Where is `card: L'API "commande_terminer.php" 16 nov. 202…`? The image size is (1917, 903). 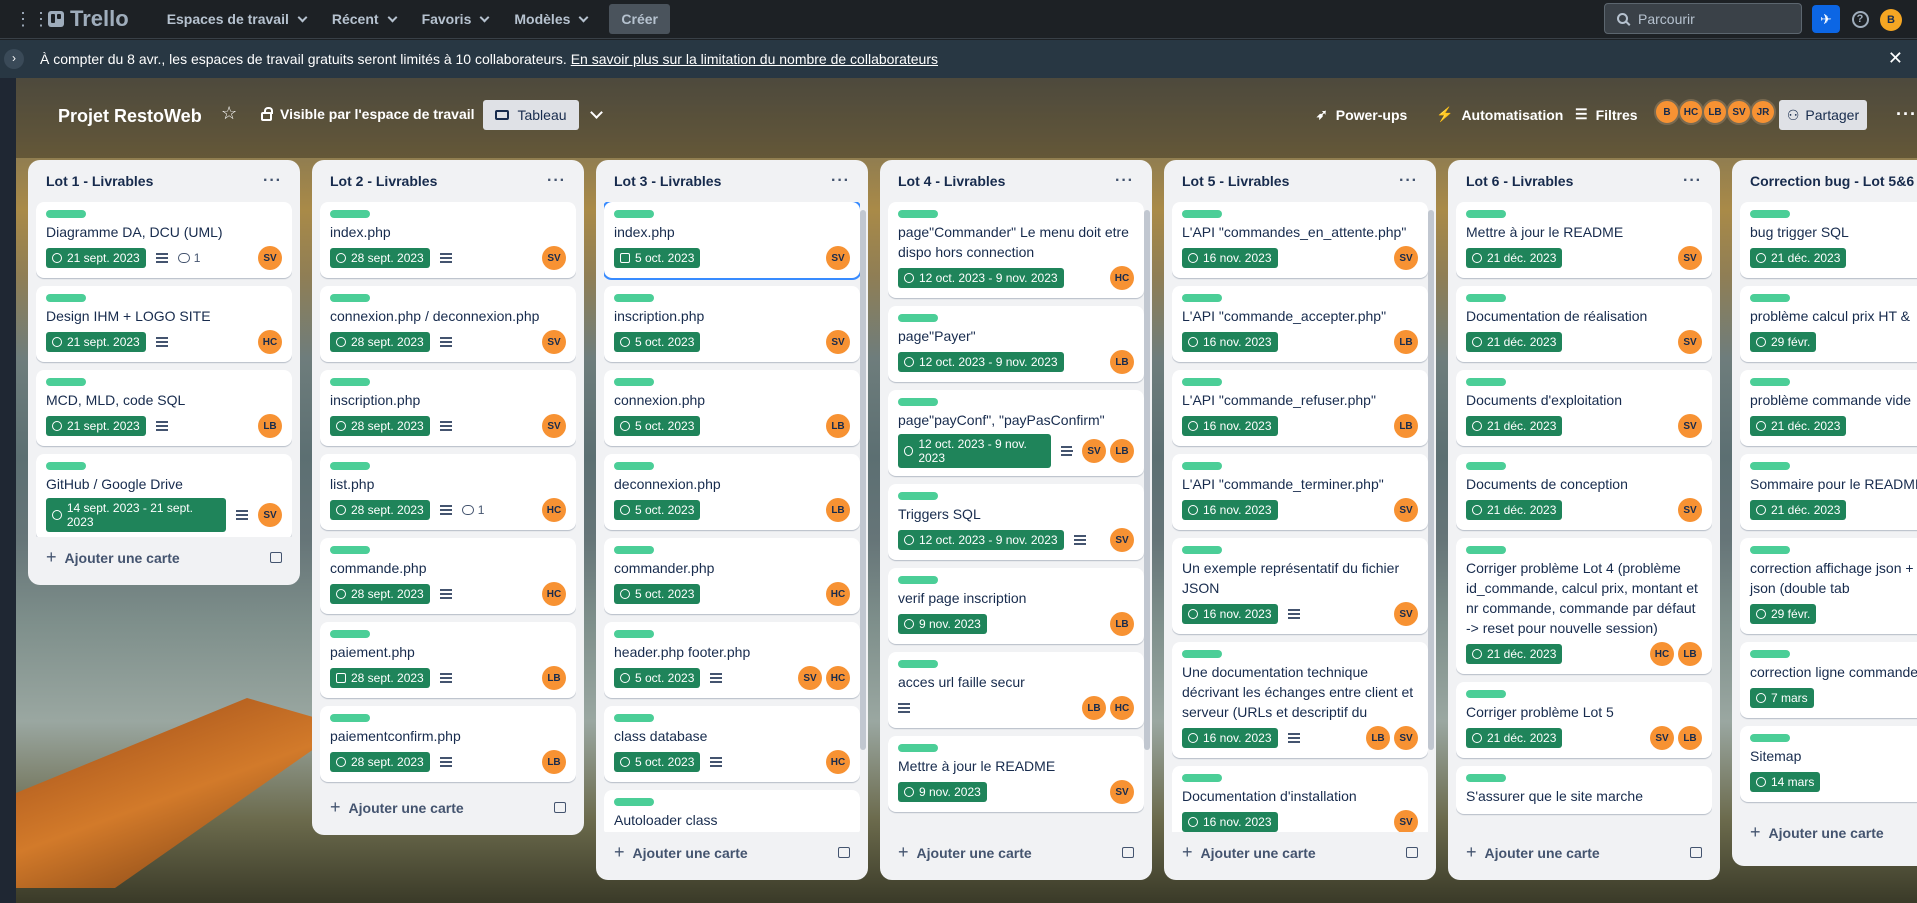 card: L'API "commande_terminer.php" 16 nov. 202… is located at coordinates (1300, 492).